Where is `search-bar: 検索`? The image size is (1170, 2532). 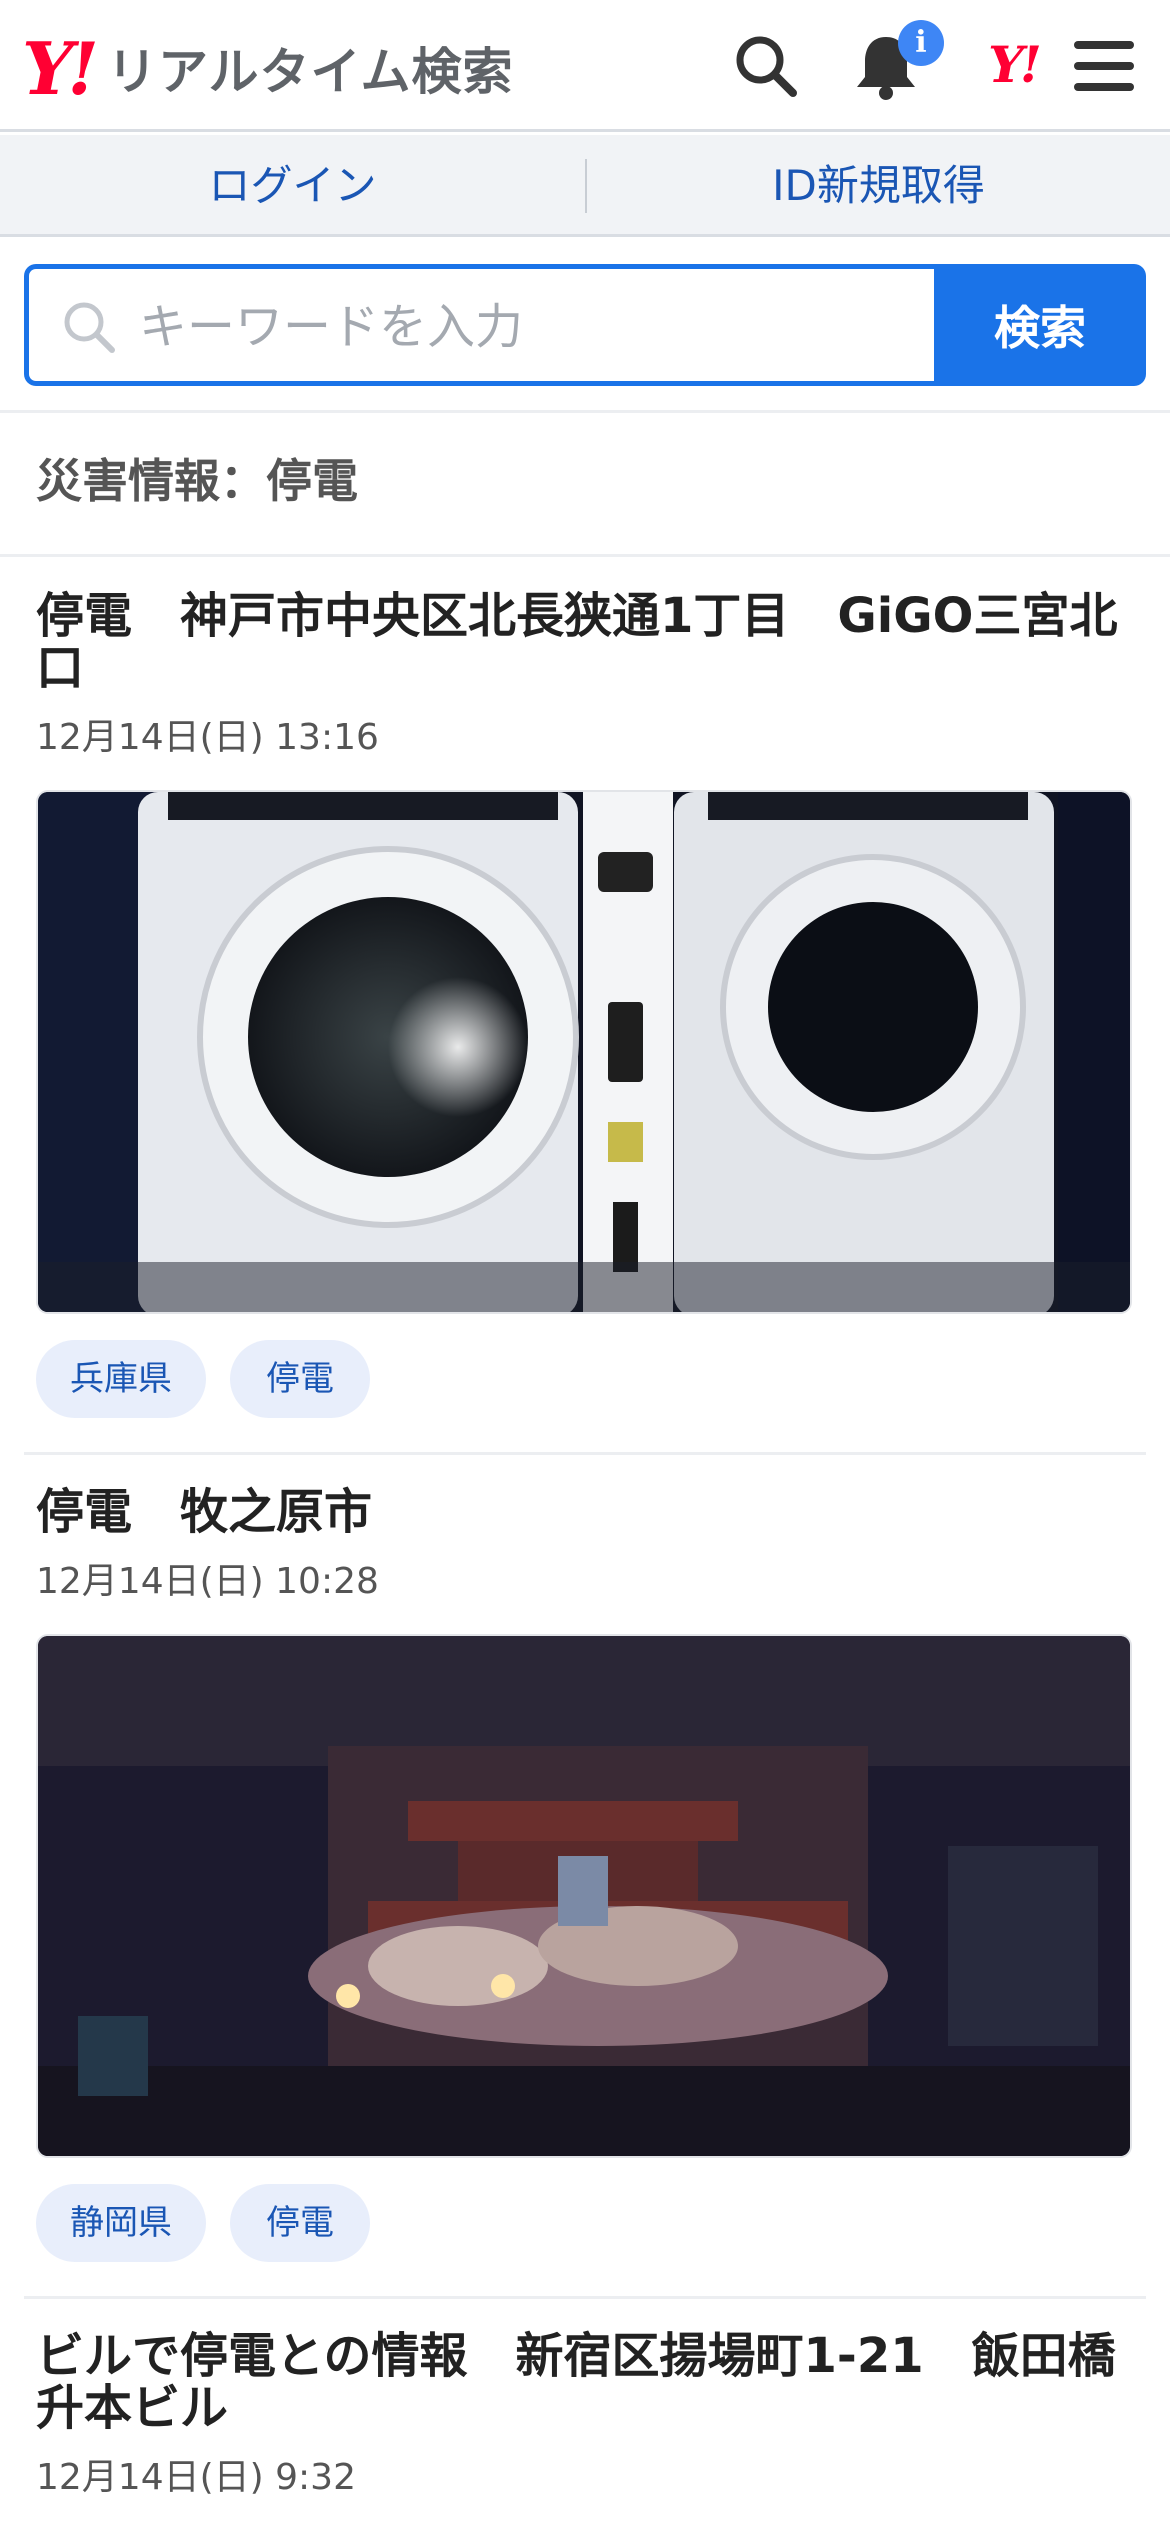
search-bar: 検索 is located at coordinates (585, 325).